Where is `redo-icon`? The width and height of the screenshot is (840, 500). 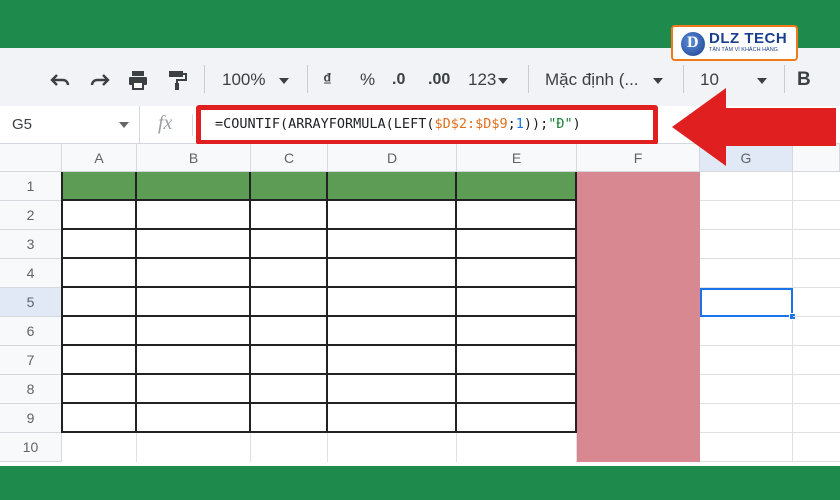 redo-icon is located at coordinates (100, 80).